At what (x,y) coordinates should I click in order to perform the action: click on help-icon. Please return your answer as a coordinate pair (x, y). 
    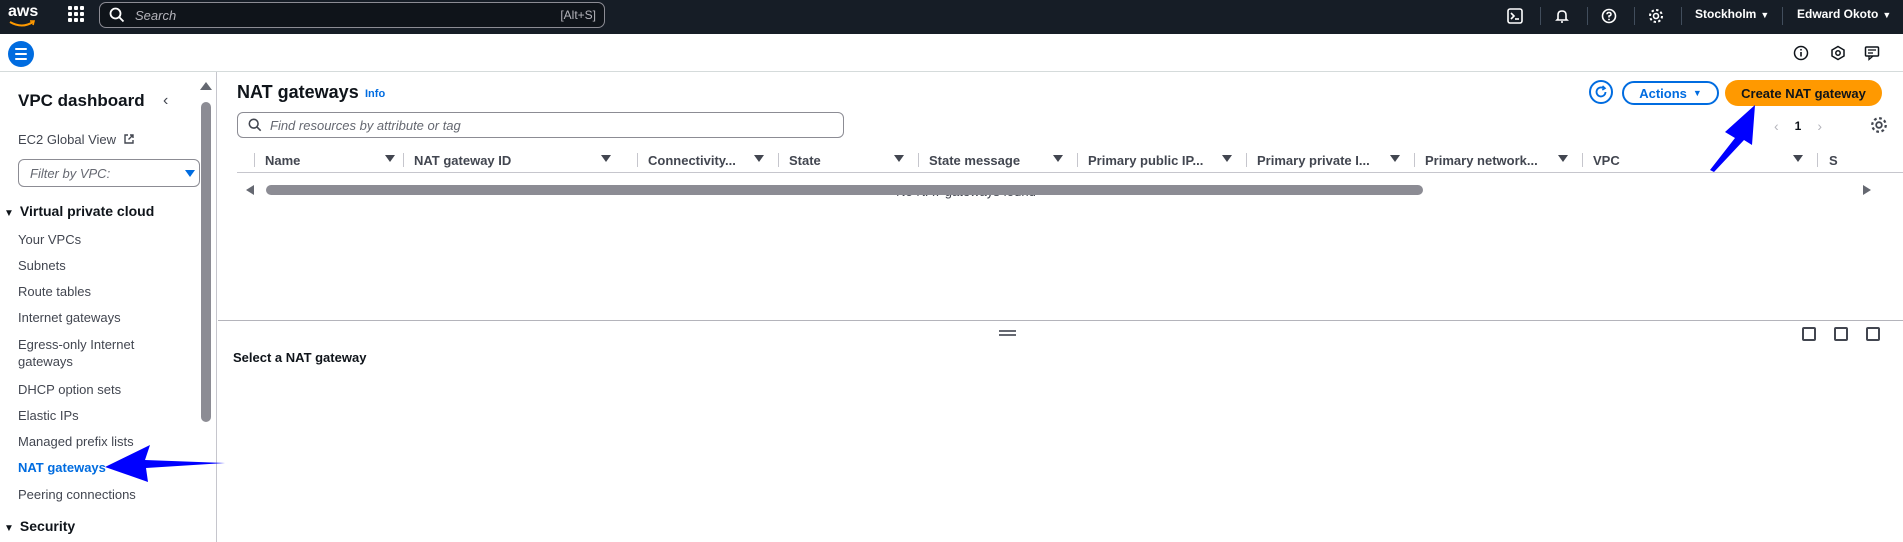
    Looking at the image, I should click on (1609, 16).